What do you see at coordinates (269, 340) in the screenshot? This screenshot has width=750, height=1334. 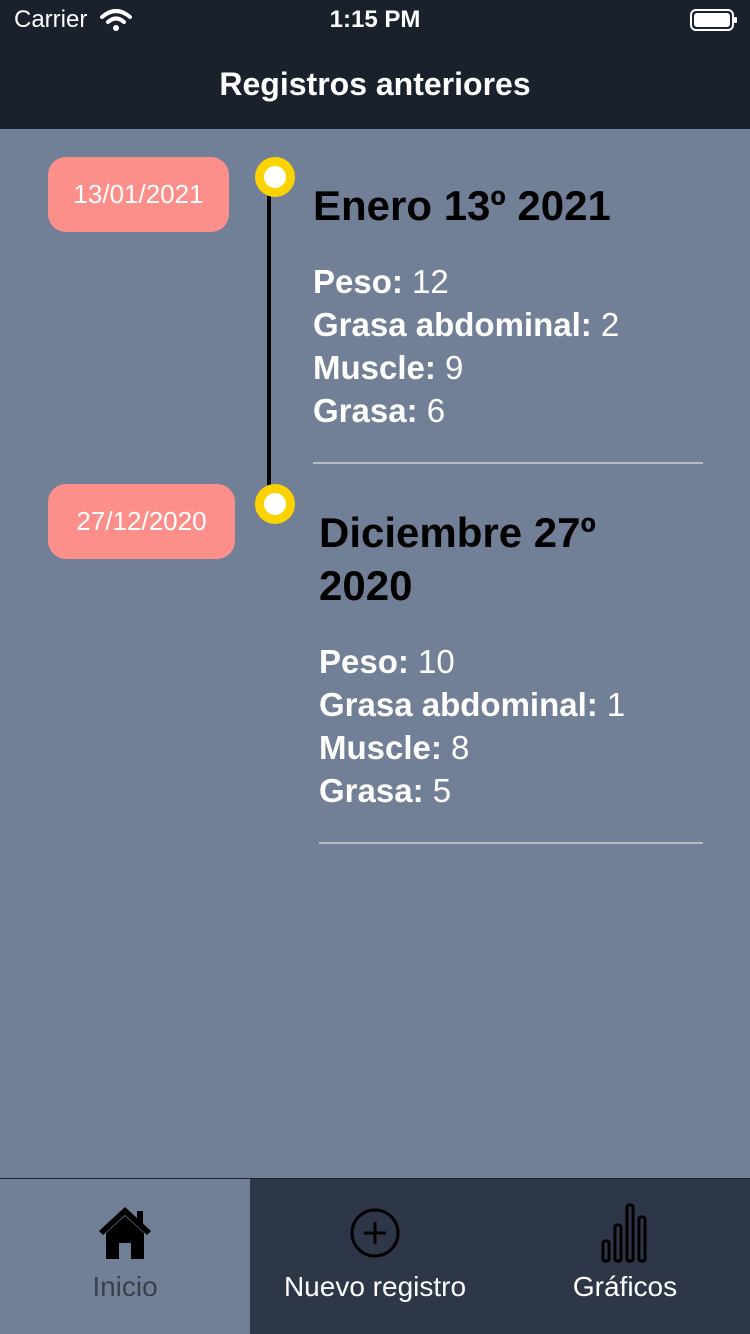 I see `timeline-line` at bounding box center [269, 340].